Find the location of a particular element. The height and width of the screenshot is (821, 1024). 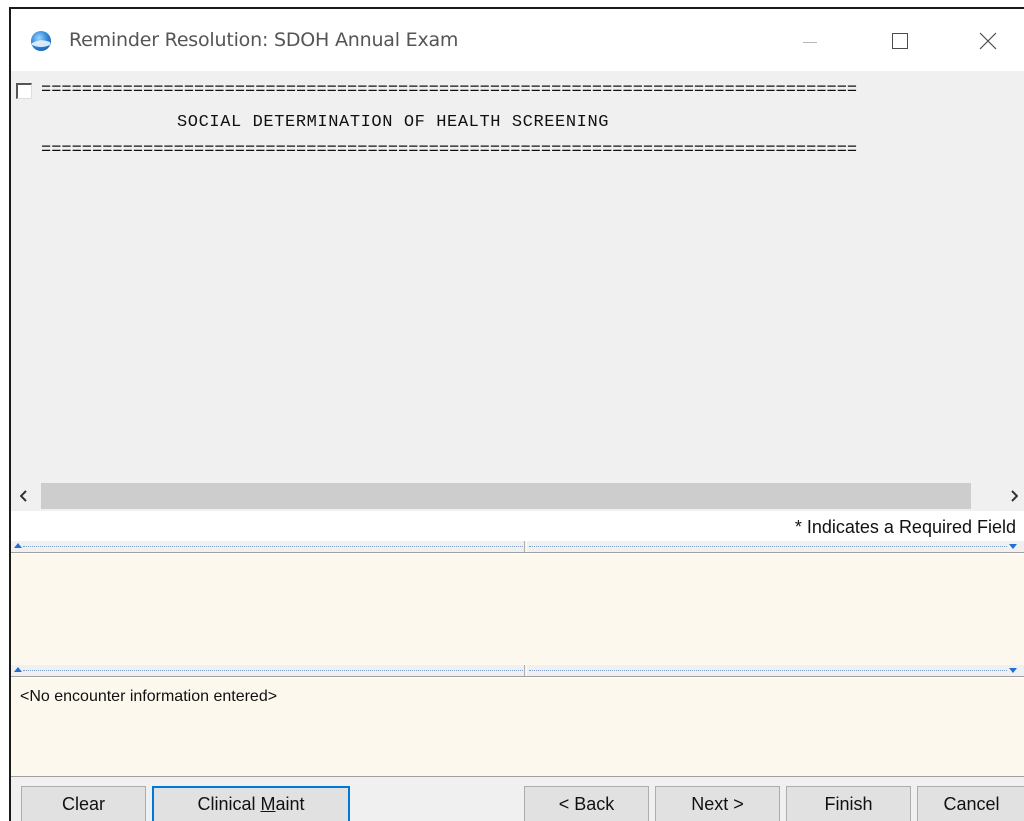

close-icon is located at coordinates (988, 41).